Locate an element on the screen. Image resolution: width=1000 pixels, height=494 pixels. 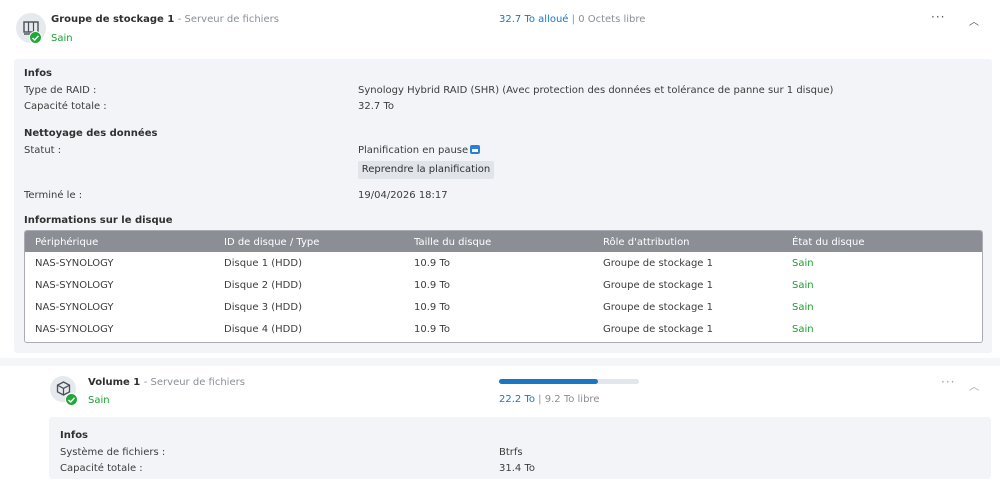
volume-status: Sain is located at coordinates (99, 400).